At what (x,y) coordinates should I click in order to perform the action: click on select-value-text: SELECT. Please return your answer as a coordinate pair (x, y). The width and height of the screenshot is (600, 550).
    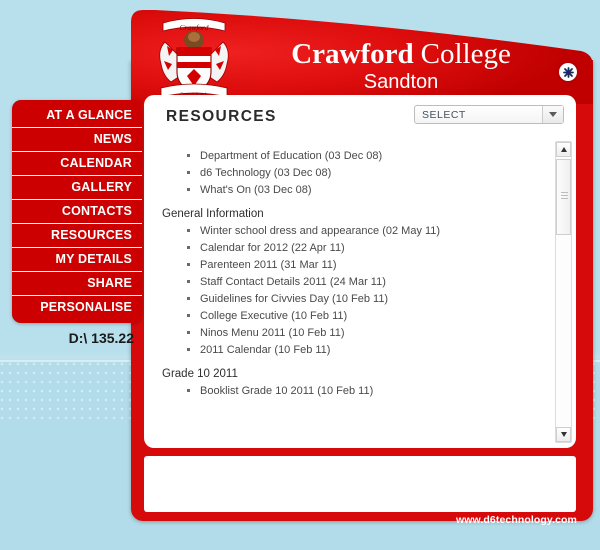
    Looking at the image, I should click on (444, 114).